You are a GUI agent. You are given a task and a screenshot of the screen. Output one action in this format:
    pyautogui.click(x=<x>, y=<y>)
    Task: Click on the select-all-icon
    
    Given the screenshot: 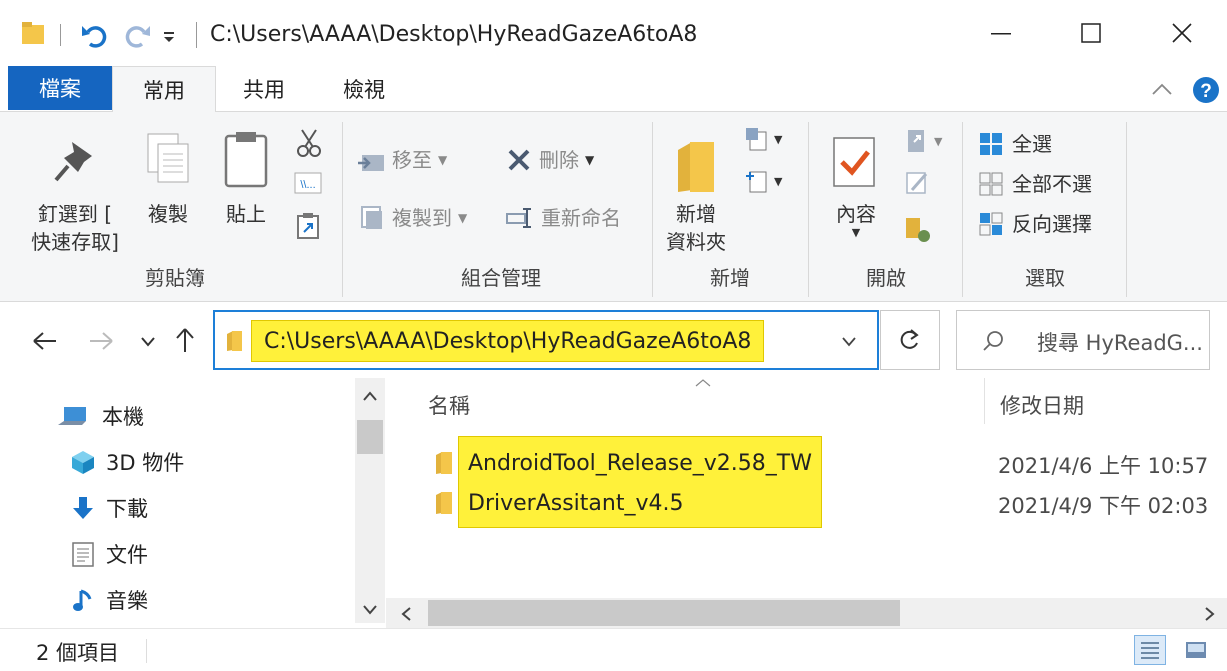 What is the action you would take?
    pyautogui.click(x=991, y=144)
    